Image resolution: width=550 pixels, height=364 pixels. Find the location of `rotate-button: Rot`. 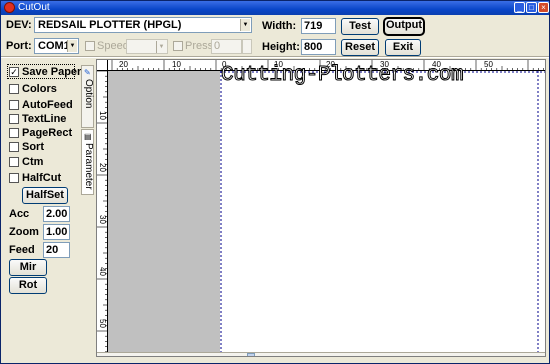

rotate-button: Rot is located at coordinates (28, 285).